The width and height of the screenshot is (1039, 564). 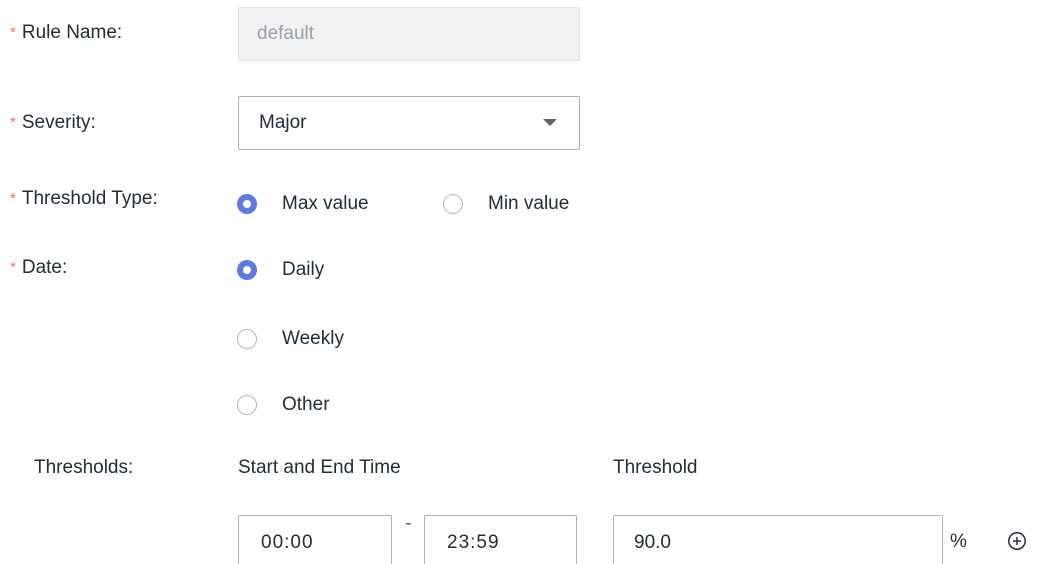 I want to click on severity-select: Major, so click(x=409, y=123).